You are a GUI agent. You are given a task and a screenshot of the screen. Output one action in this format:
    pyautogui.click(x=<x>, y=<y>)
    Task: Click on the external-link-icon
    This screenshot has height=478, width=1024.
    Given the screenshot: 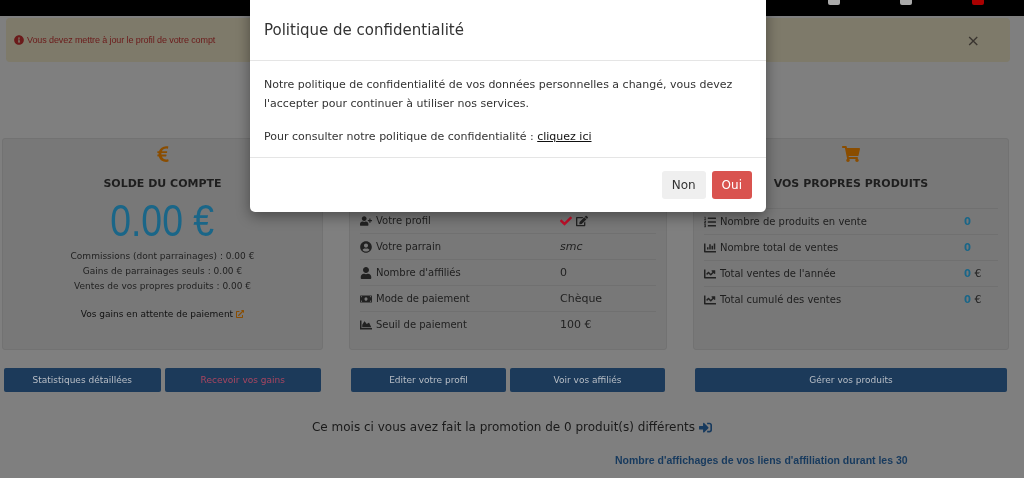 What is the action you would take?
    pyautogui.click(x=240, y=314)
    